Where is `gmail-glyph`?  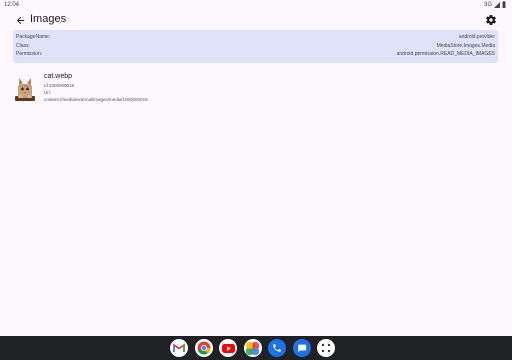
gmail-glyph is located at coordinates (179, 347).